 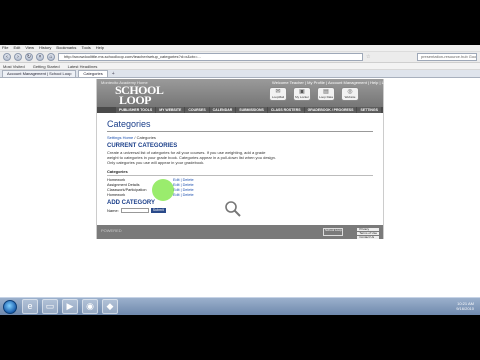 What do you see at coordinates (233, 209) in the screenshot?
I see `magnifier-icon` at bounding box center [233, 209].